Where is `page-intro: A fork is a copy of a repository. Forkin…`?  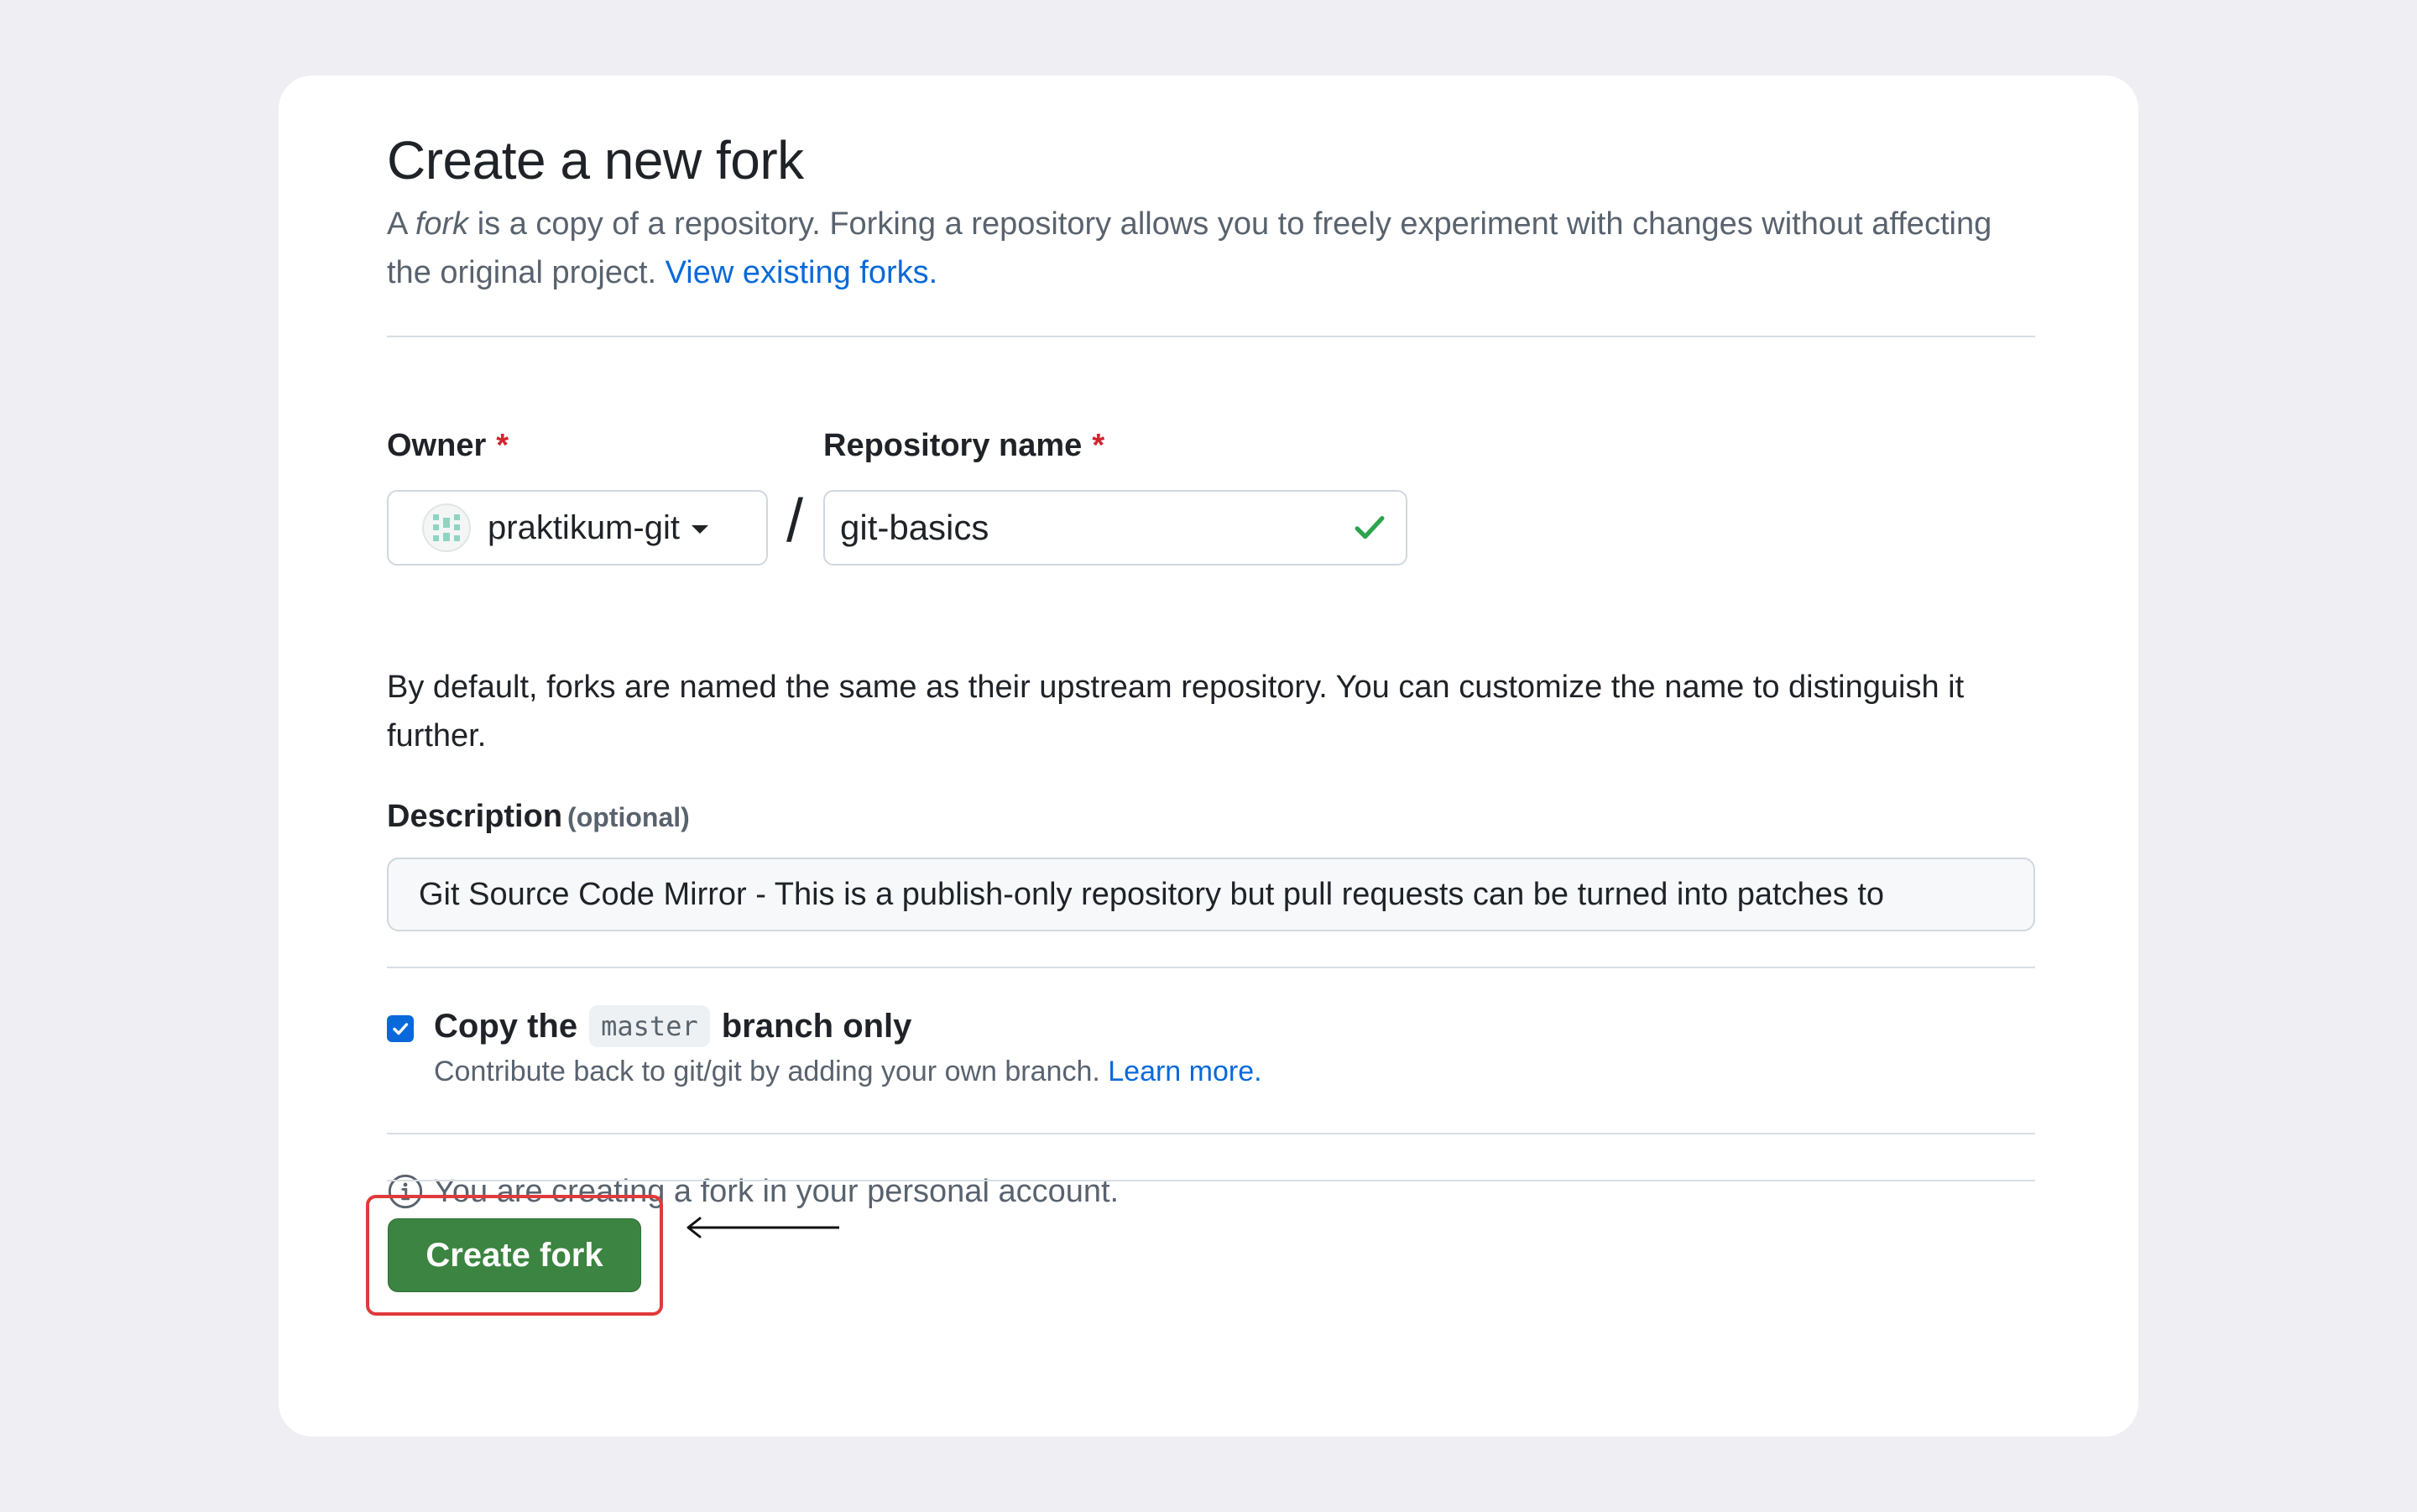
page-intro: A fork is a copy of a repository. Forkin… is located at coordinates (1211, 249).